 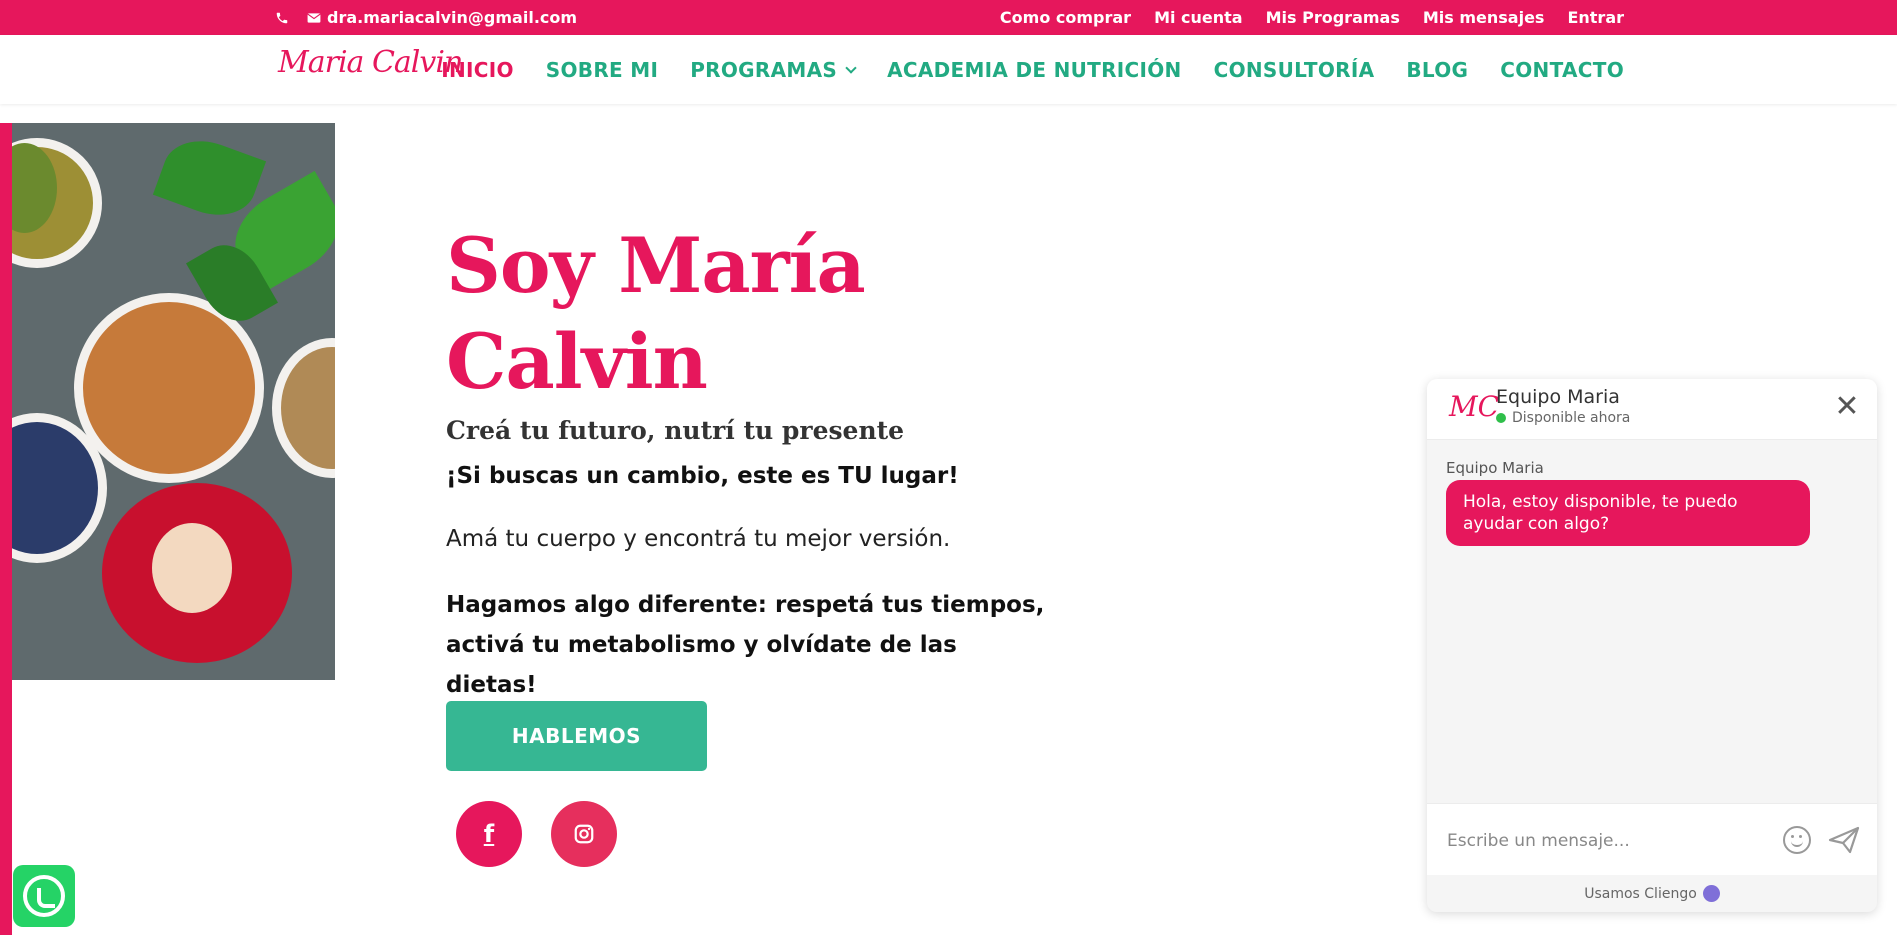 I want to click on nav-blog: BLOG, so click(x=1437, y=70).